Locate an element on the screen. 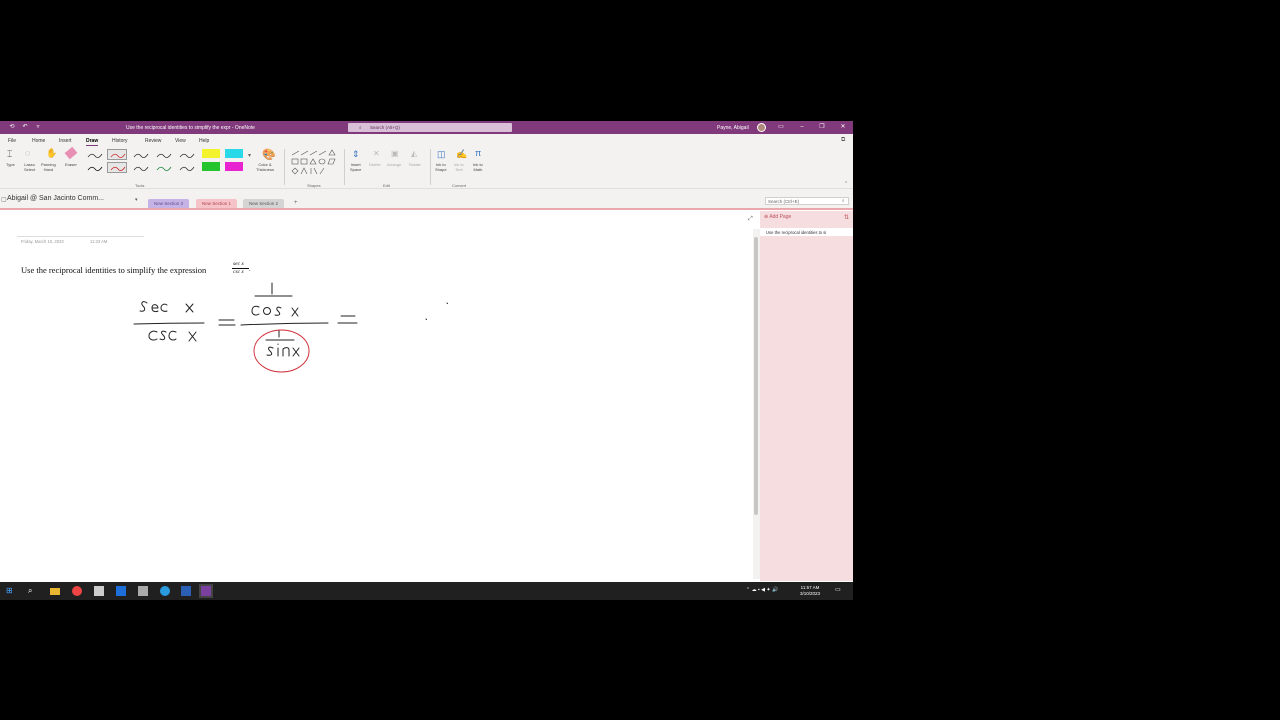 This screenshot has width=1280, height=720. ribbon-display-icon: ▭ is located at coordinates (781, 127).